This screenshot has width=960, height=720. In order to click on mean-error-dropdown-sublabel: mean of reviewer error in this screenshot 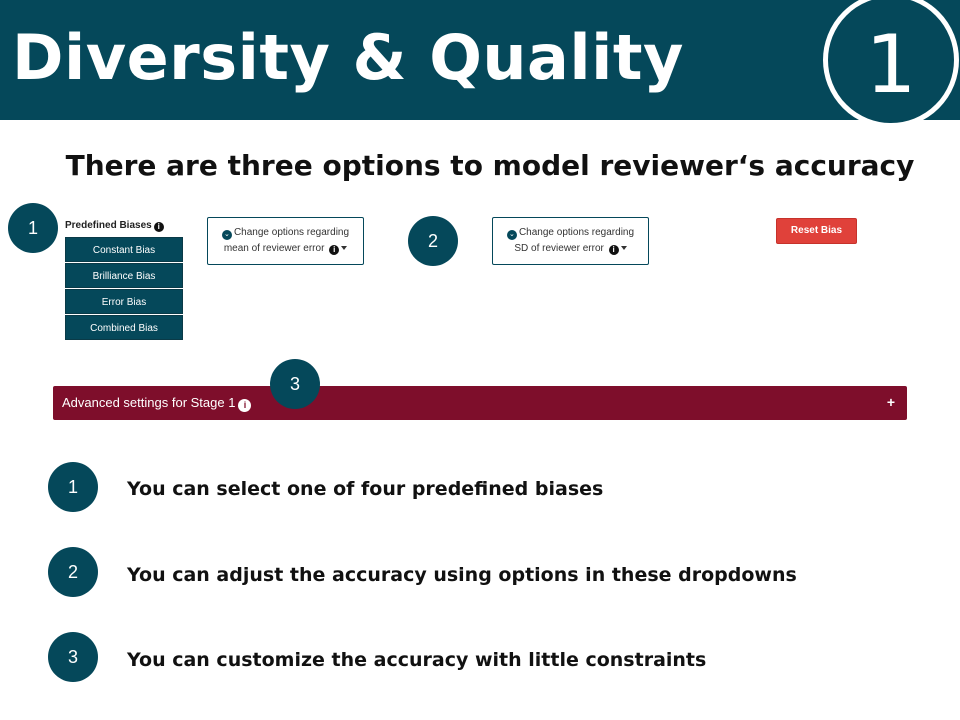, I will do `click(274, 248)`.